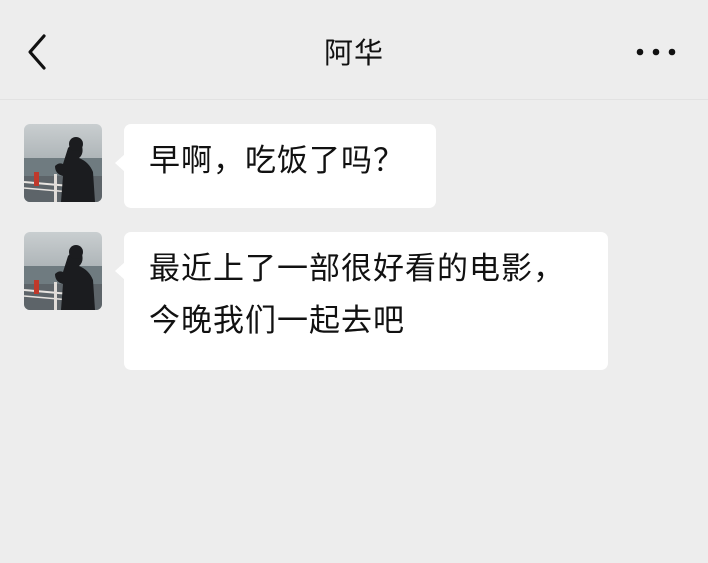  What do you see at coordinates (277, 321) in the screenshot?
I see `message-text-line: 今晚我们一起去吧` at bounding box center [277, 321].